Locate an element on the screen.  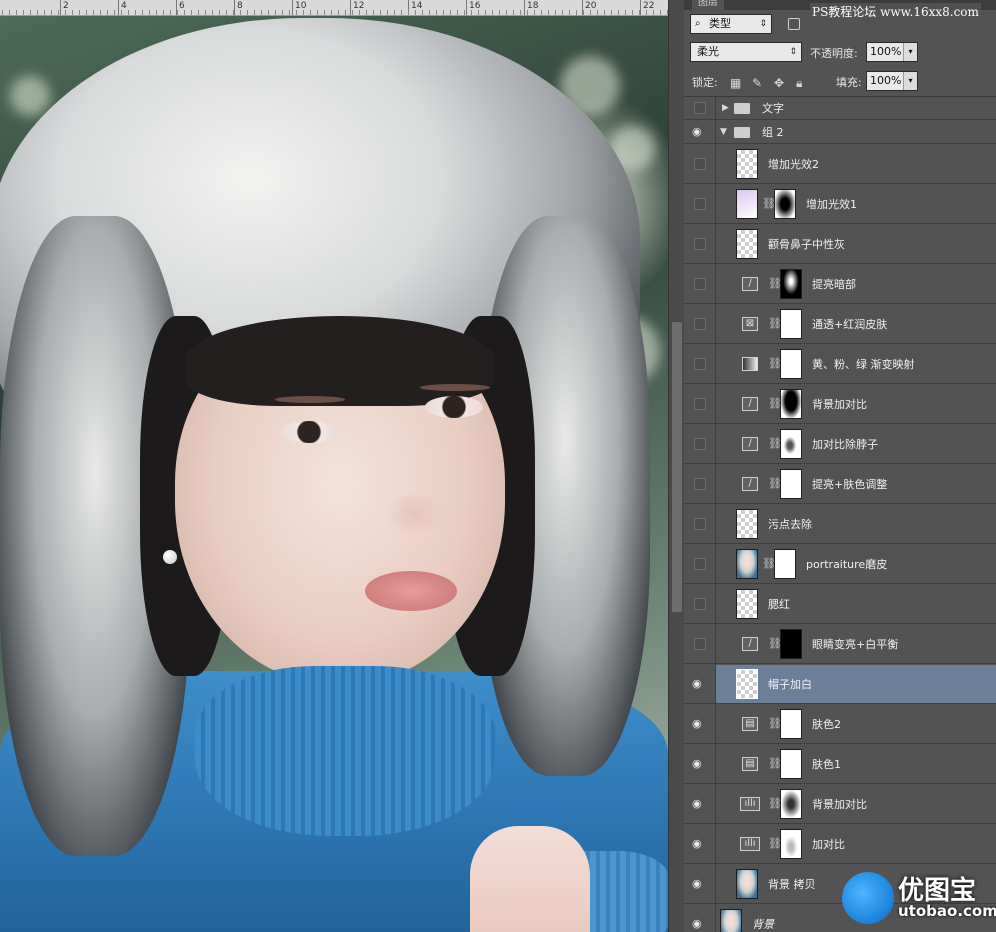
layer-filter-dropdown: ⌕ 类型 ⇕ is located at coordinates (731, 24).